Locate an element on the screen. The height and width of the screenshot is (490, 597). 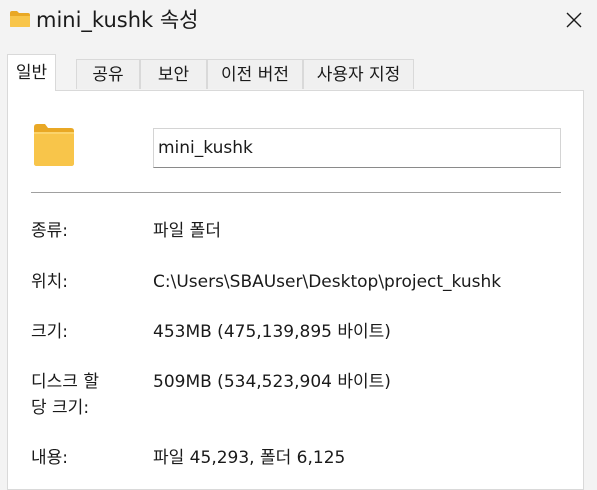
divider is located at coordinates (296, 192).